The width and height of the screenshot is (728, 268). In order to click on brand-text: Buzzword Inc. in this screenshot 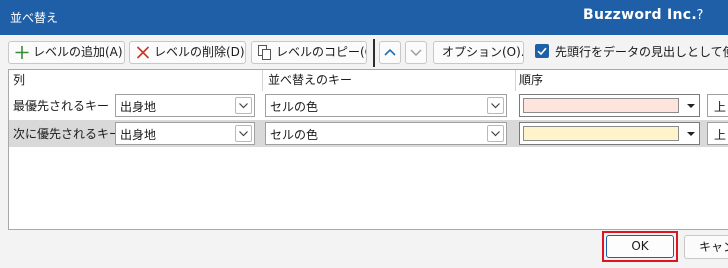, I will do `click(640, 15)`.